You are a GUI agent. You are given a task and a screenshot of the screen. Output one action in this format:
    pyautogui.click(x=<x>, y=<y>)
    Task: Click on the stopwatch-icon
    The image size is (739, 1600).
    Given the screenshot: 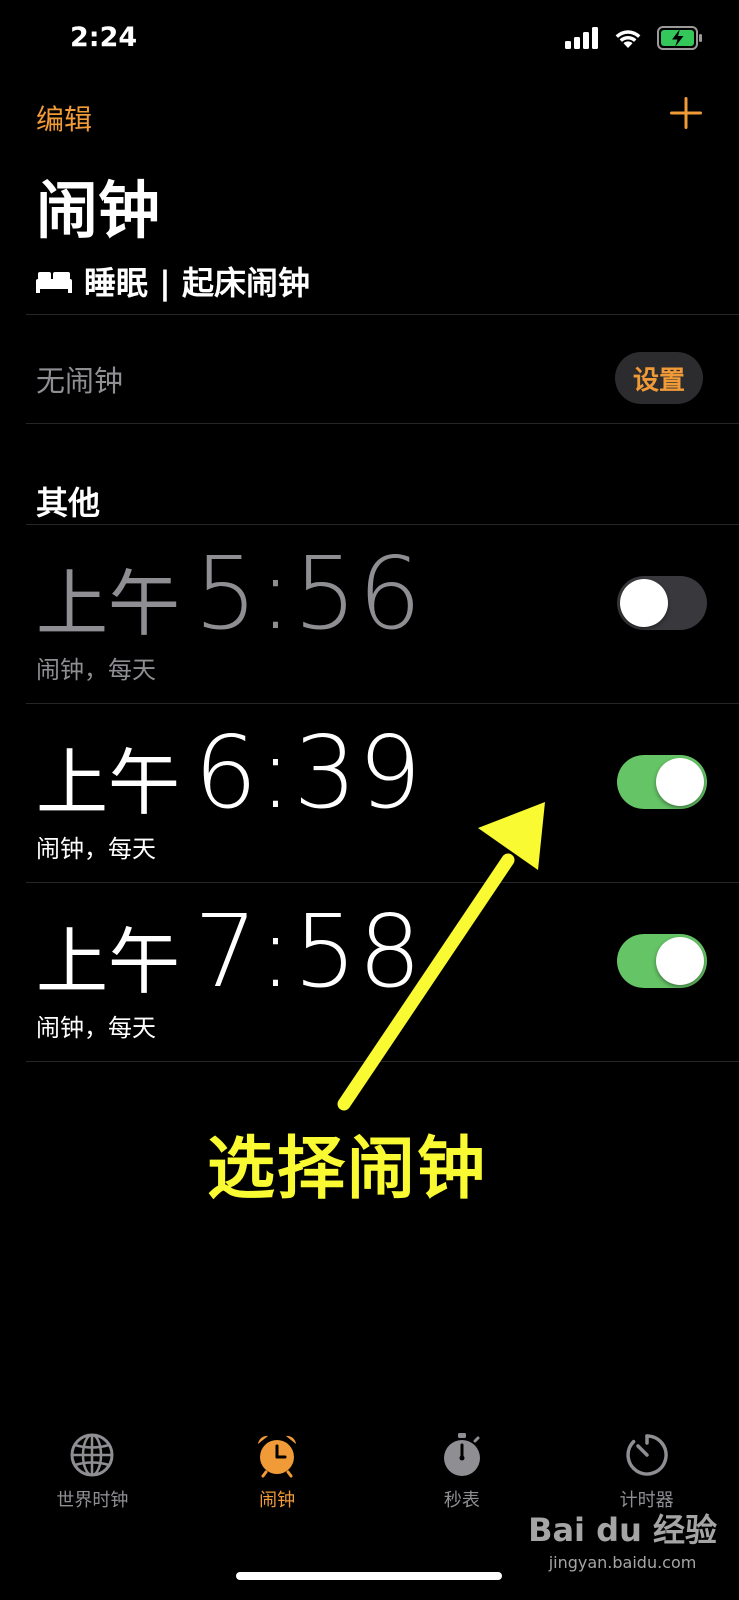 What is the action you would take?
    pyautogui.click(x=461, y=1454)
    